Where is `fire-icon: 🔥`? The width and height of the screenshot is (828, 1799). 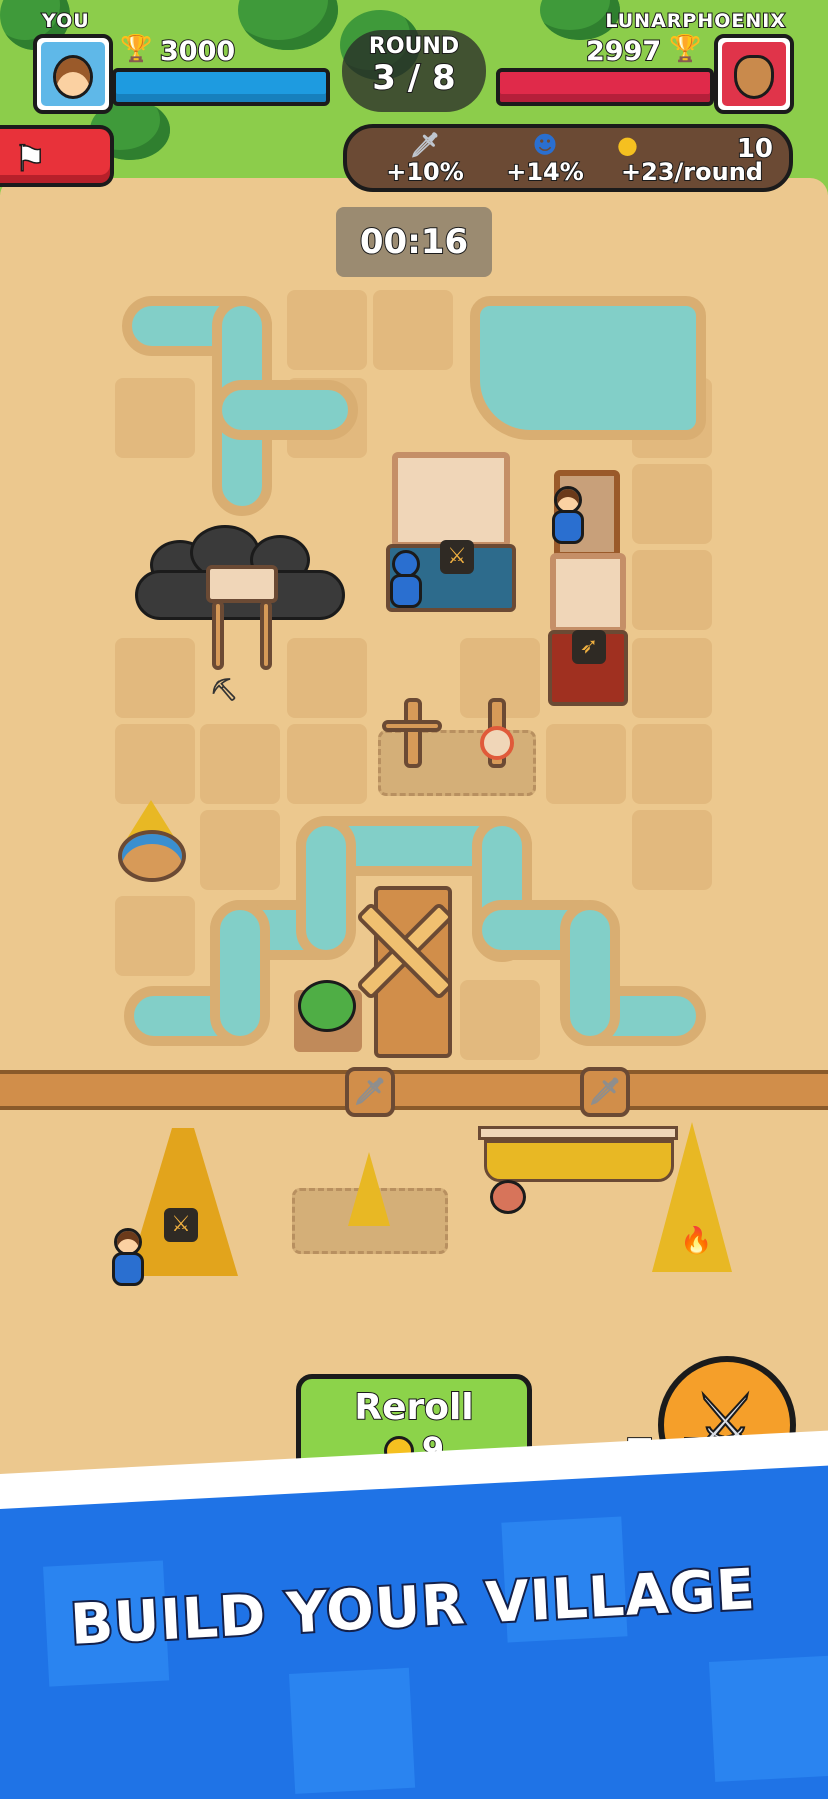
fire-icon: 🔥 is located at coordinates (696, 1241).